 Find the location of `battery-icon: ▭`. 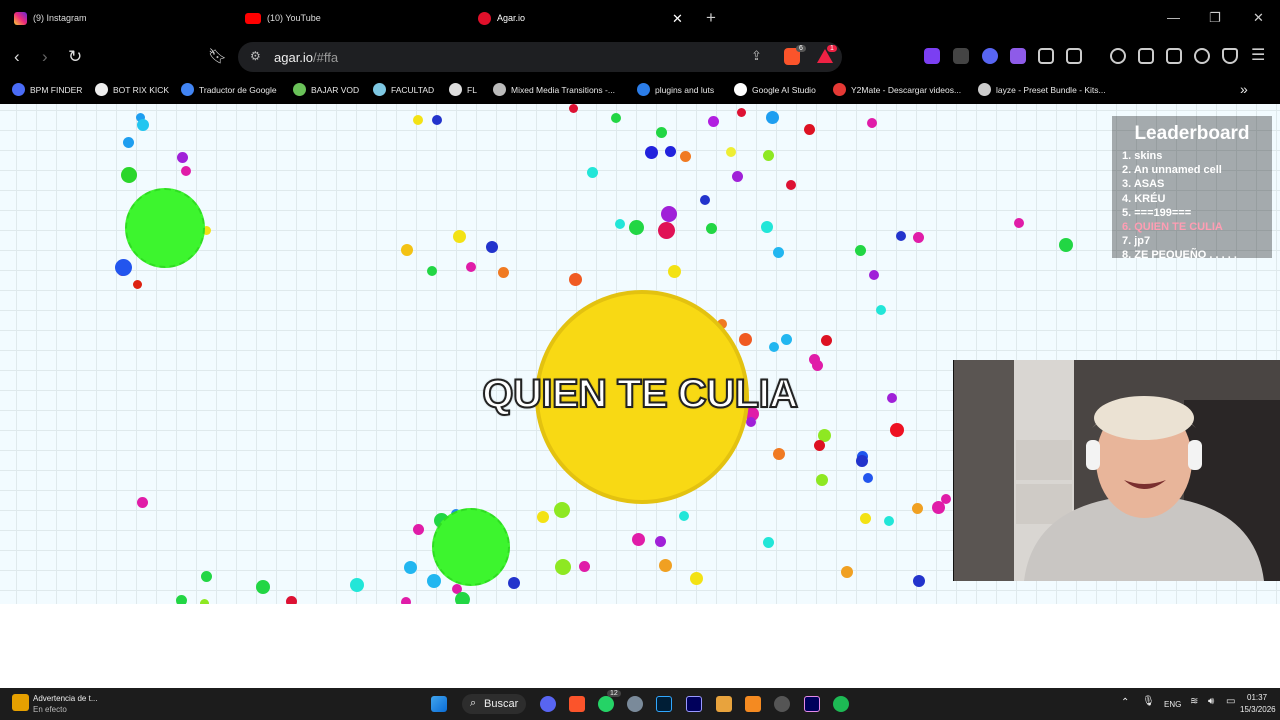

battery-icon: ▭ is located at coordinates (1230, 701).